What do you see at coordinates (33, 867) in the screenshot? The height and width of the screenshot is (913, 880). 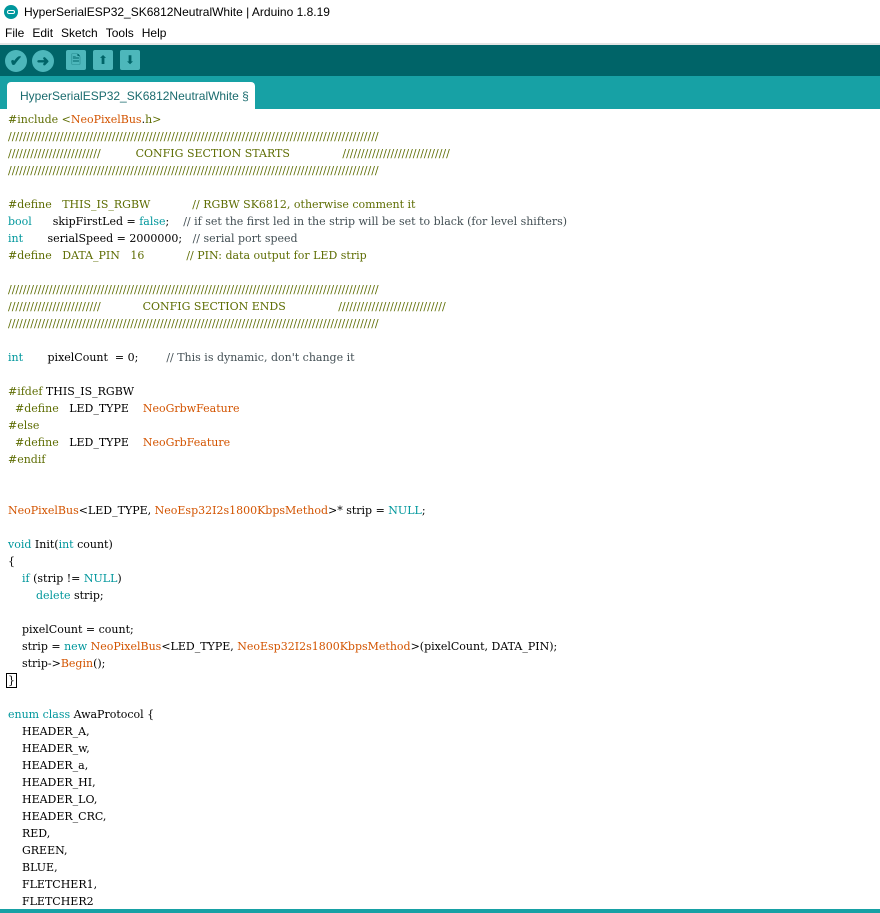 I see `code-token: BLUE,` at bounding box center [33, 867].